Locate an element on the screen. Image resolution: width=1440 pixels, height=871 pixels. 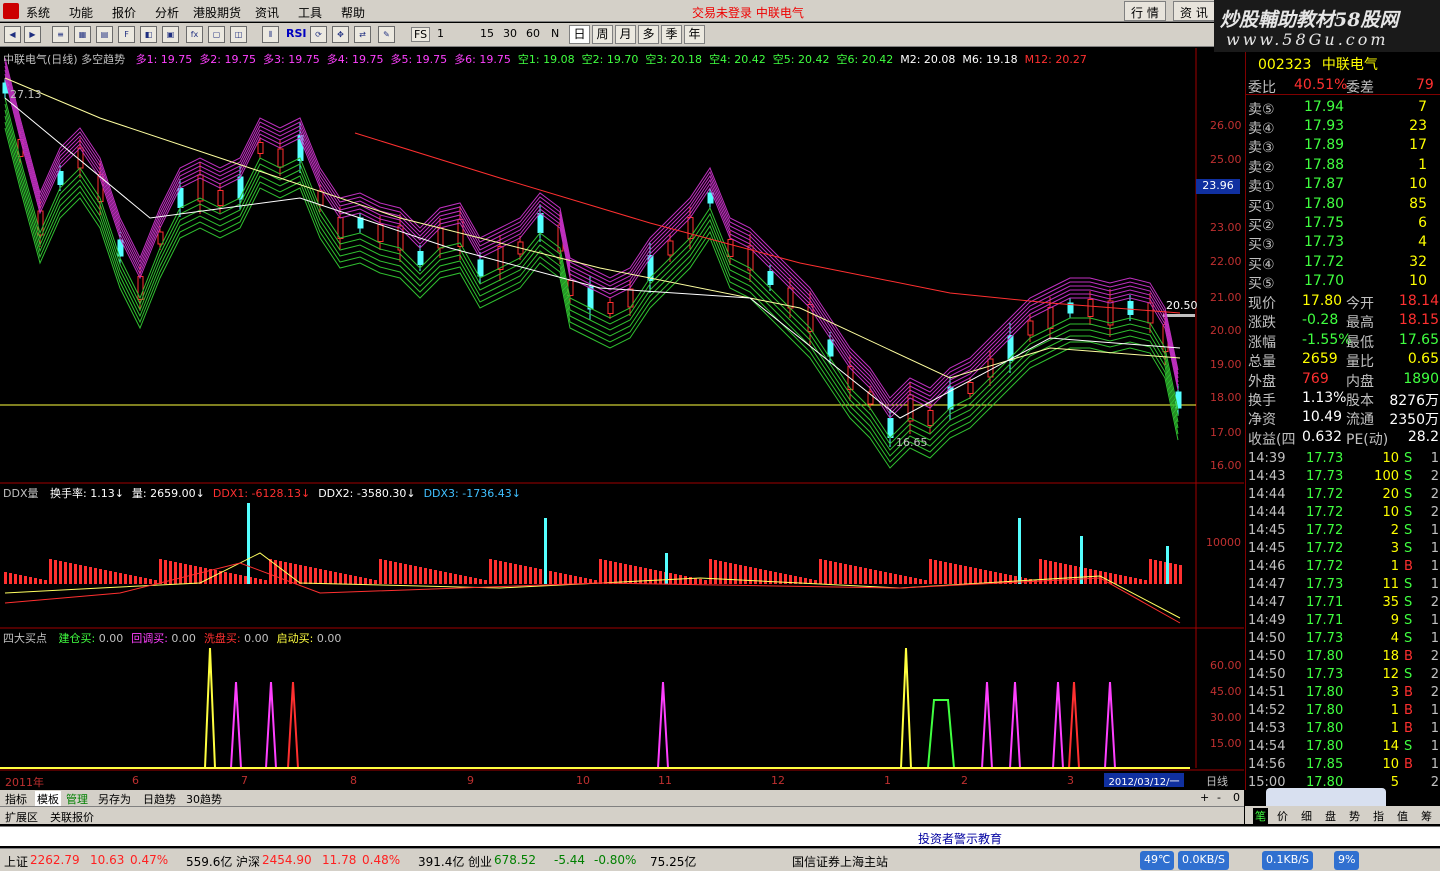
rsi-button: RSI is located at coordinates (296, 33).